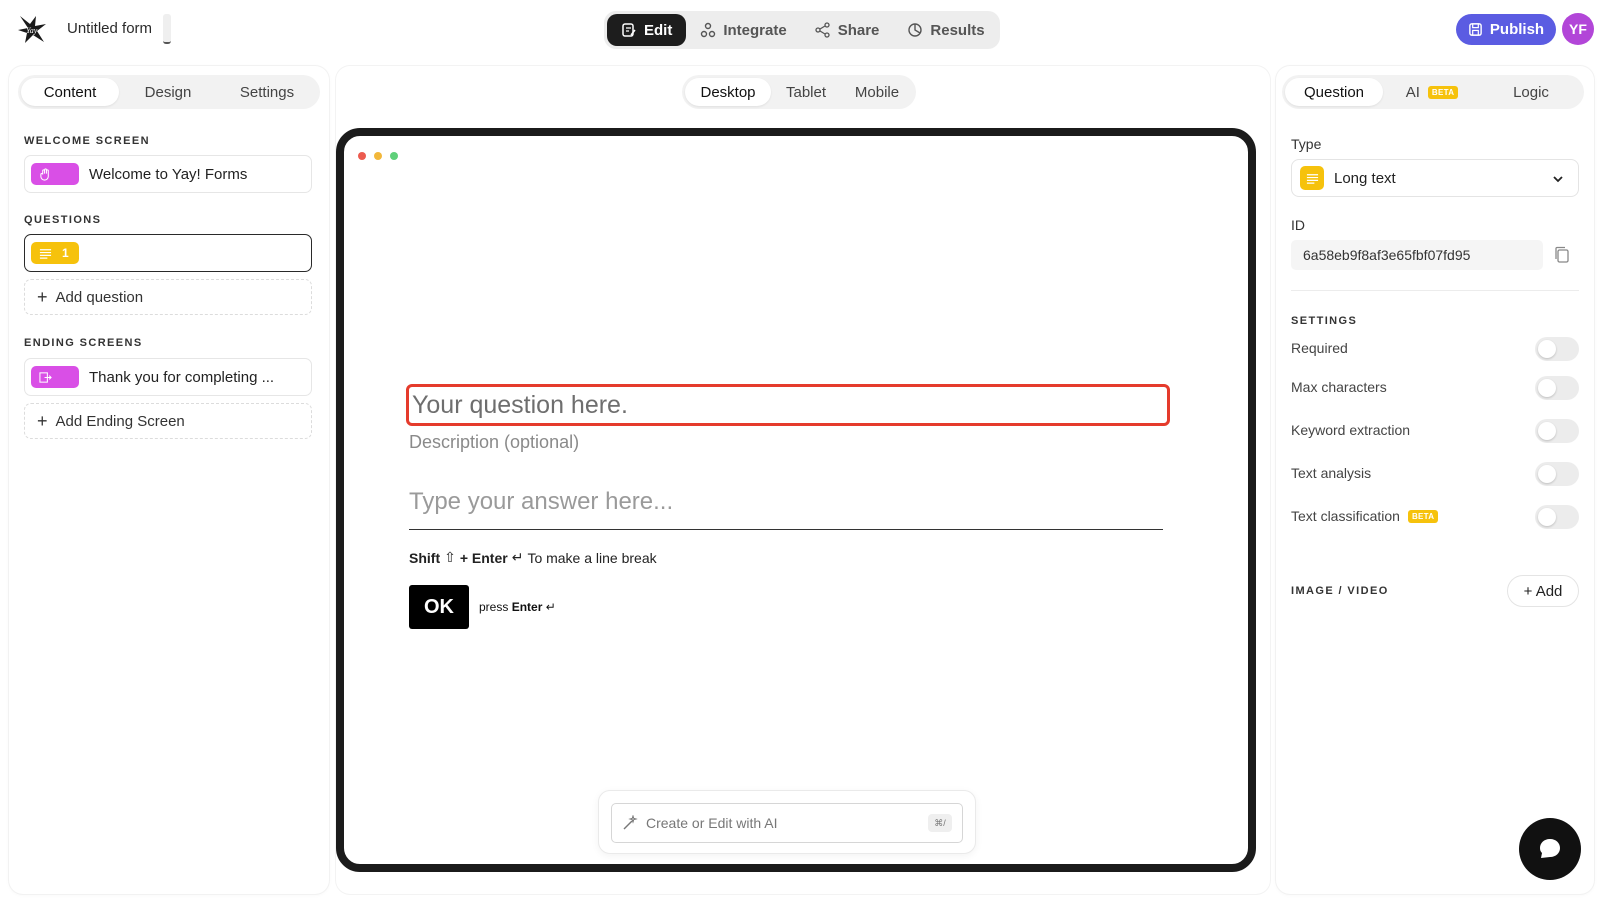 The width and height of the screenshot is (1600, 900). Describe the element at coordinates (630, 822) in the screenshot. I see `magic-wand-icon` at that location.